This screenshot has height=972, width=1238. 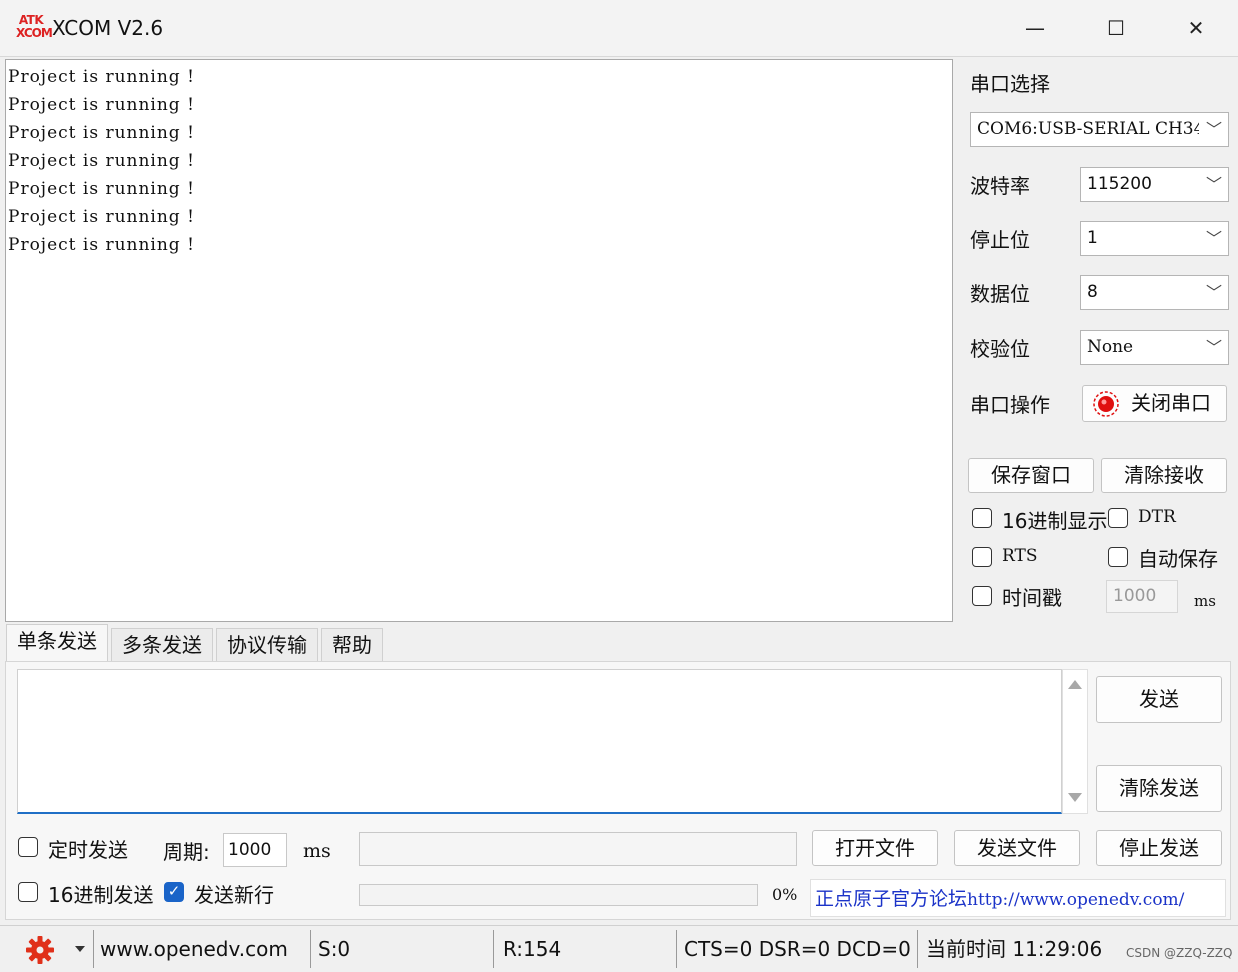 I want to click on dtr-checkbox, so click(x=1118, y=518).